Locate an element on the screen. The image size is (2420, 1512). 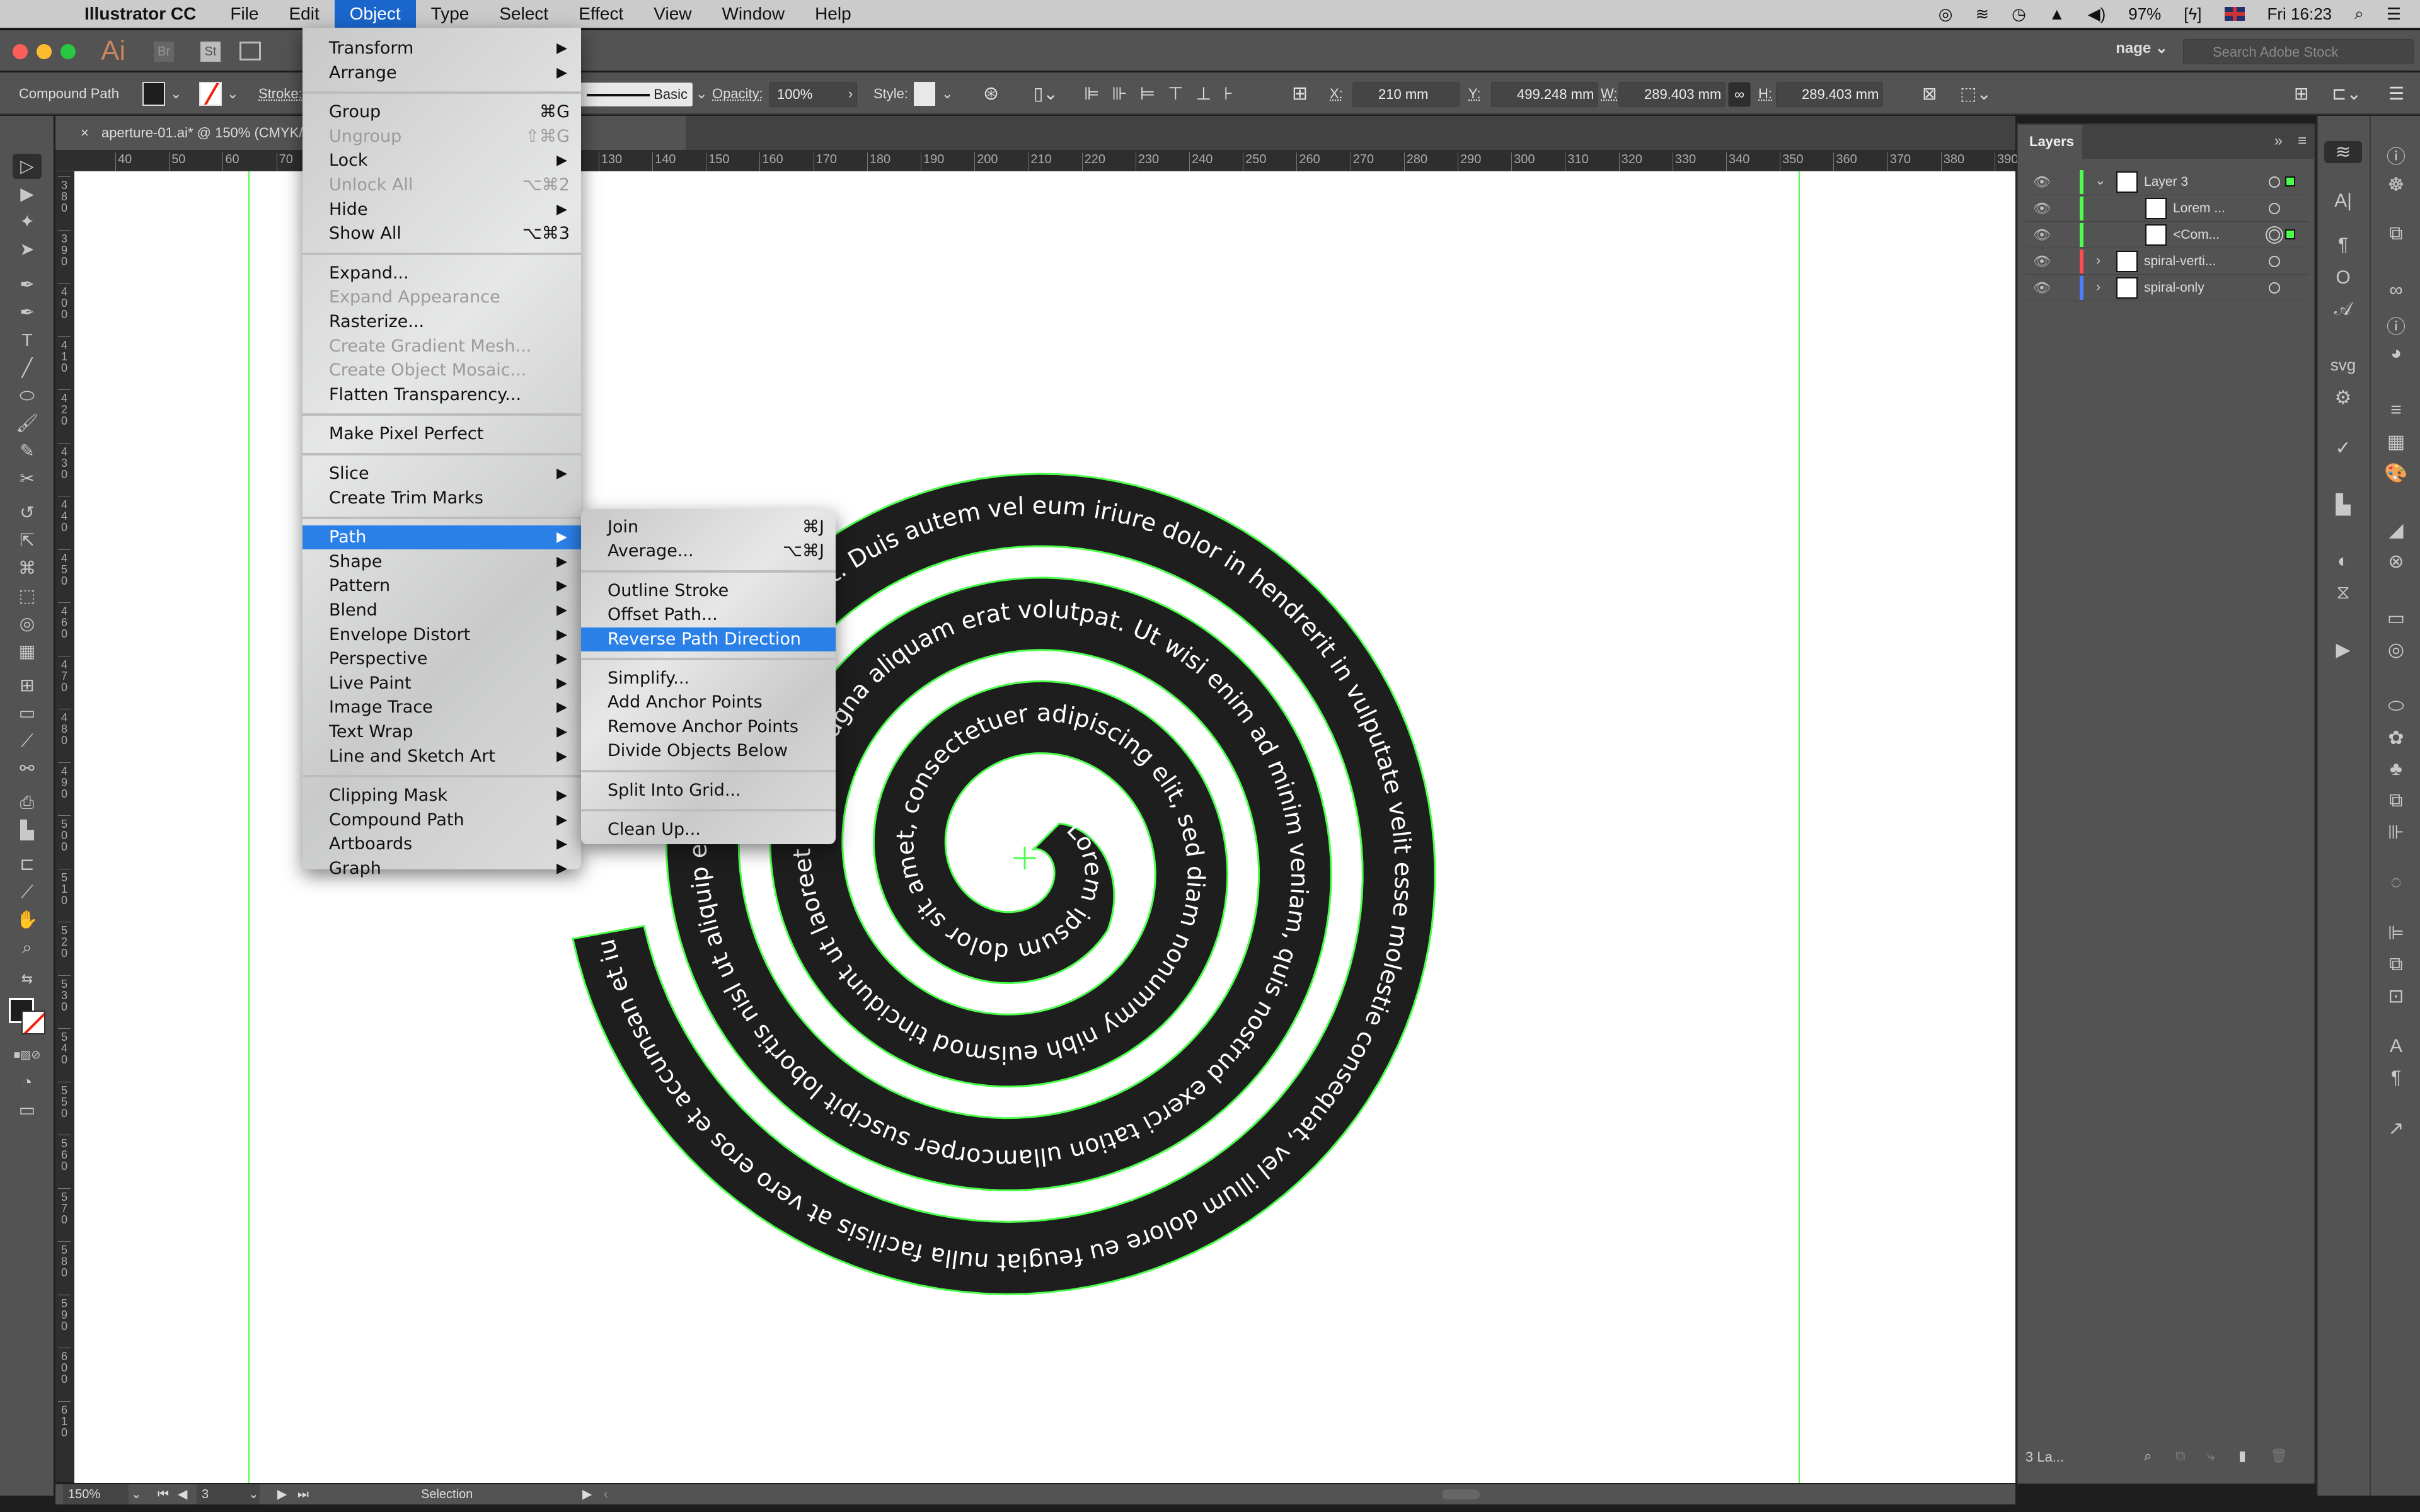
creative-cloud-icon: ◎ is located at coordinates (1946, 14).